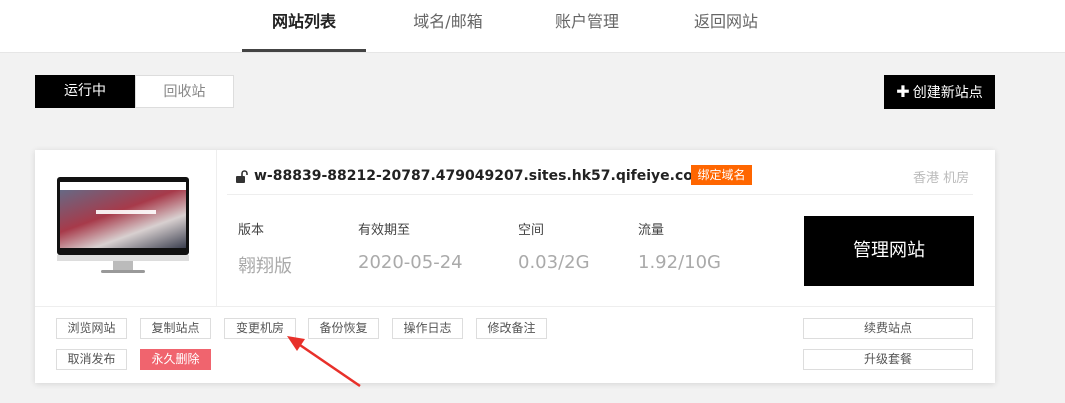 The image size is (1065, 403). I want to click on unlock-icon, so click(242, 176).